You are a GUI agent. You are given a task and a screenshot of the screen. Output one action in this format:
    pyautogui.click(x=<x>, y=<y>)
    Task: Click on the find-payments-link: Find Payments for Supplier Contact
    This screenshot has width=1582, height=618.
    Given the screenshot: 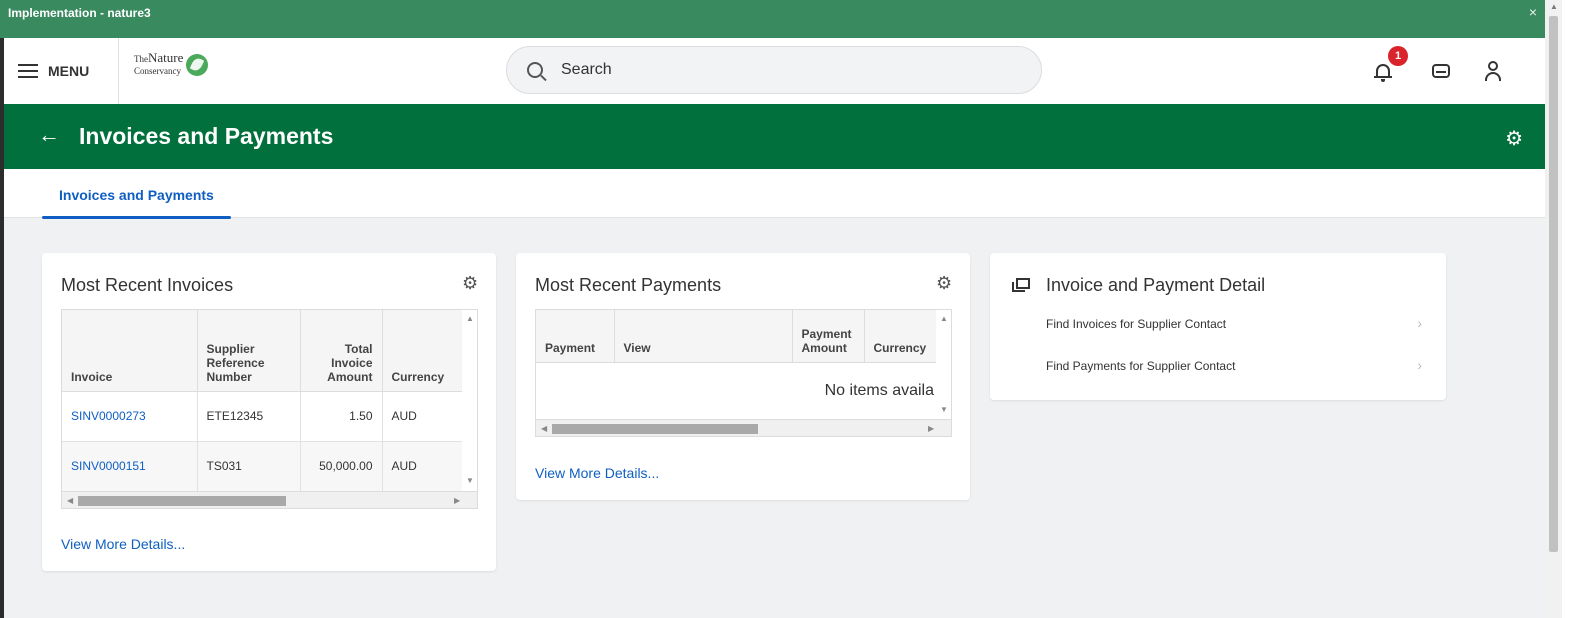 What is the action you would take?
    pyautogui.click(x=1140, y=366)
    